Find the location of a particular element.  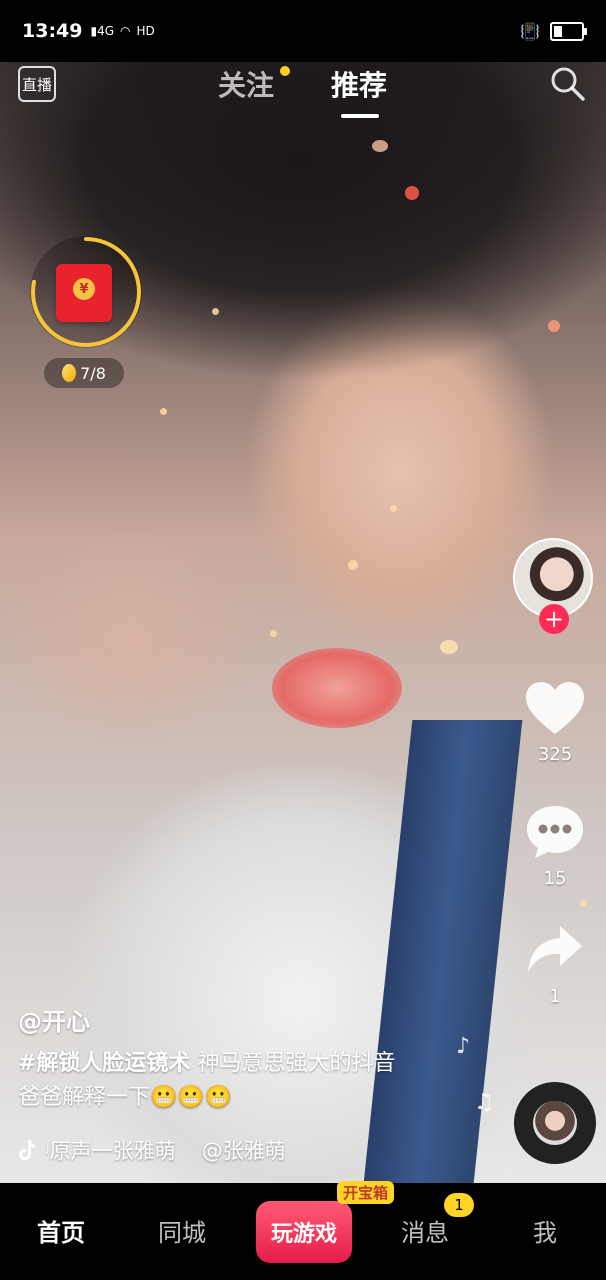

red-envelope-icon: ¥ is located at coordinates (84, 293).